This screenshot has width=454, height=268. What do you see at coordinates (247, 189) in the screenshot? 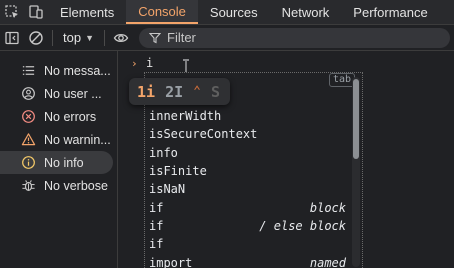
I see `autocomplete-item: isNaN` at bounding box center [247, 189].